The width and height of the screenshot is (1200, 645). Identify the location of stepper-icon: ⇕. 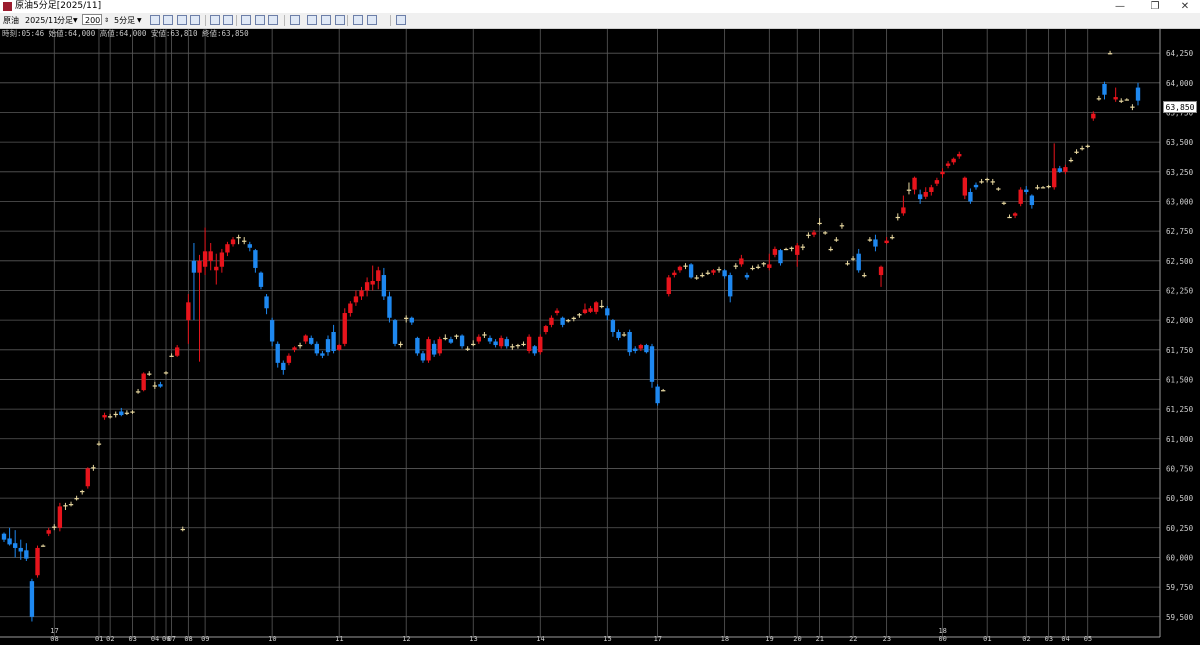
(106, 20).